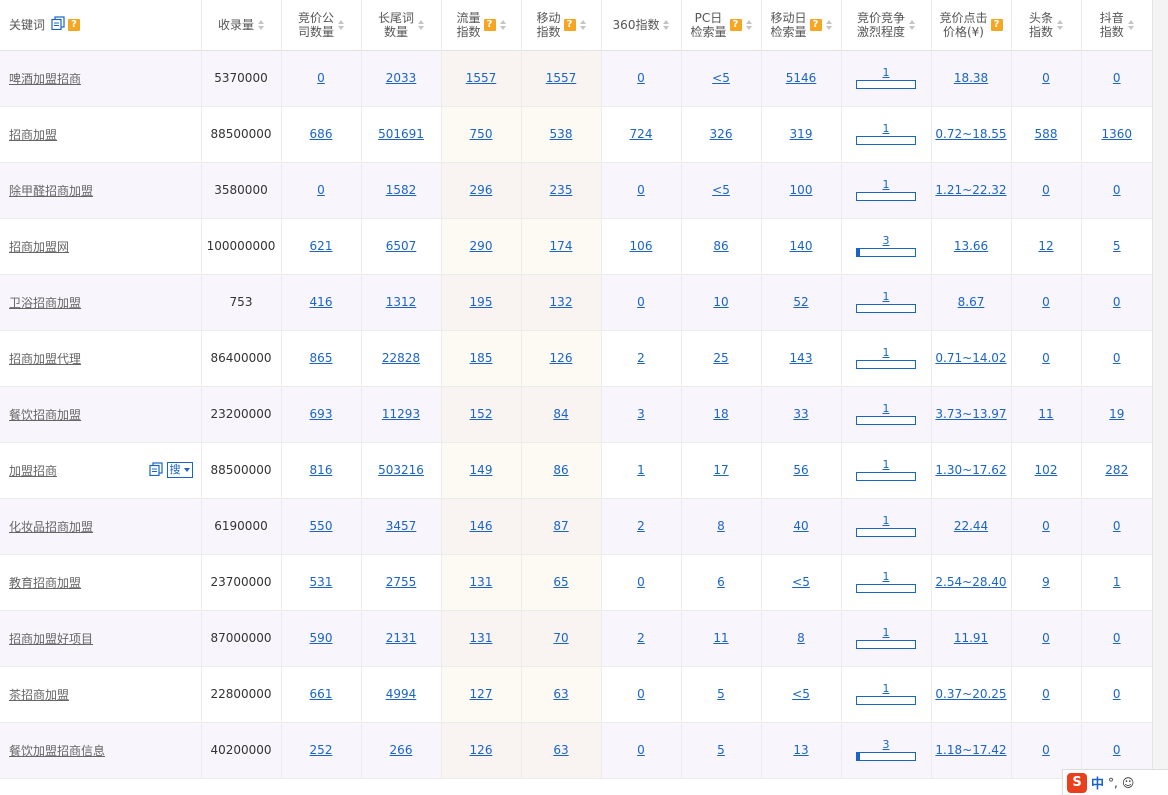  I want to click on keyword-link: 教育招商加盟, so click(45, 582).